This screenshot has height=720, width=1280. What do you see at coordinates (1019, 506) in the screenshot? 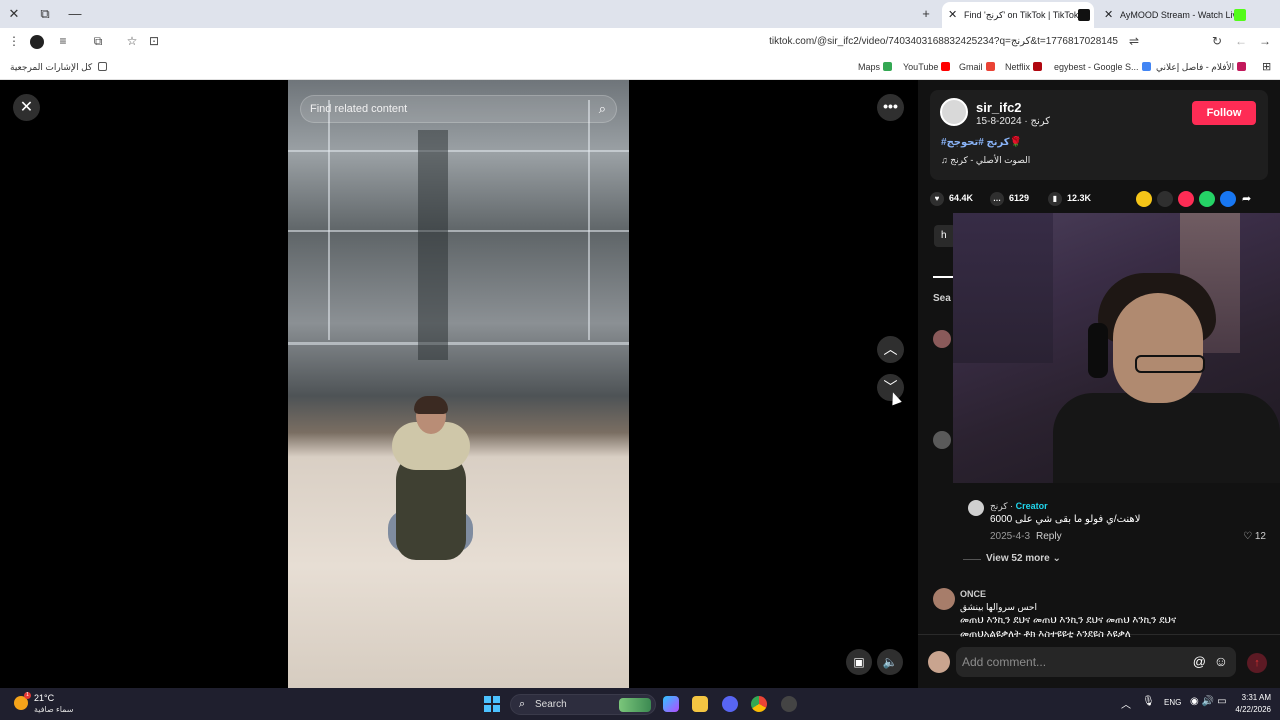
I see `comment-author: كرنج · Creator` at bounding box center [1019, 506].